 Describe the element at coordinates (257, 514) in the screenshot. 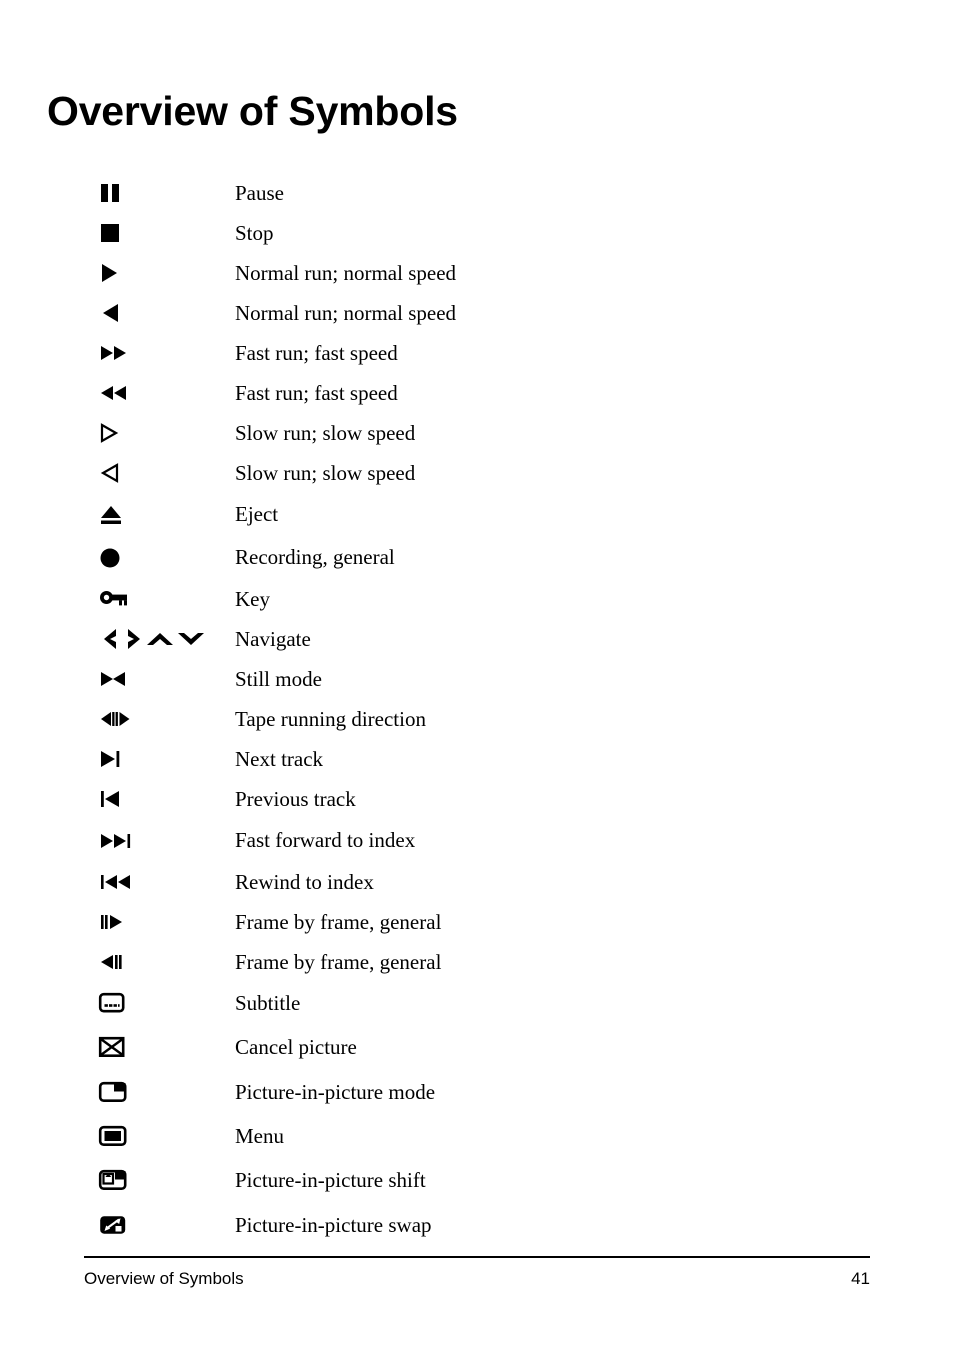

I see `symbol-label: Eject` at that location.